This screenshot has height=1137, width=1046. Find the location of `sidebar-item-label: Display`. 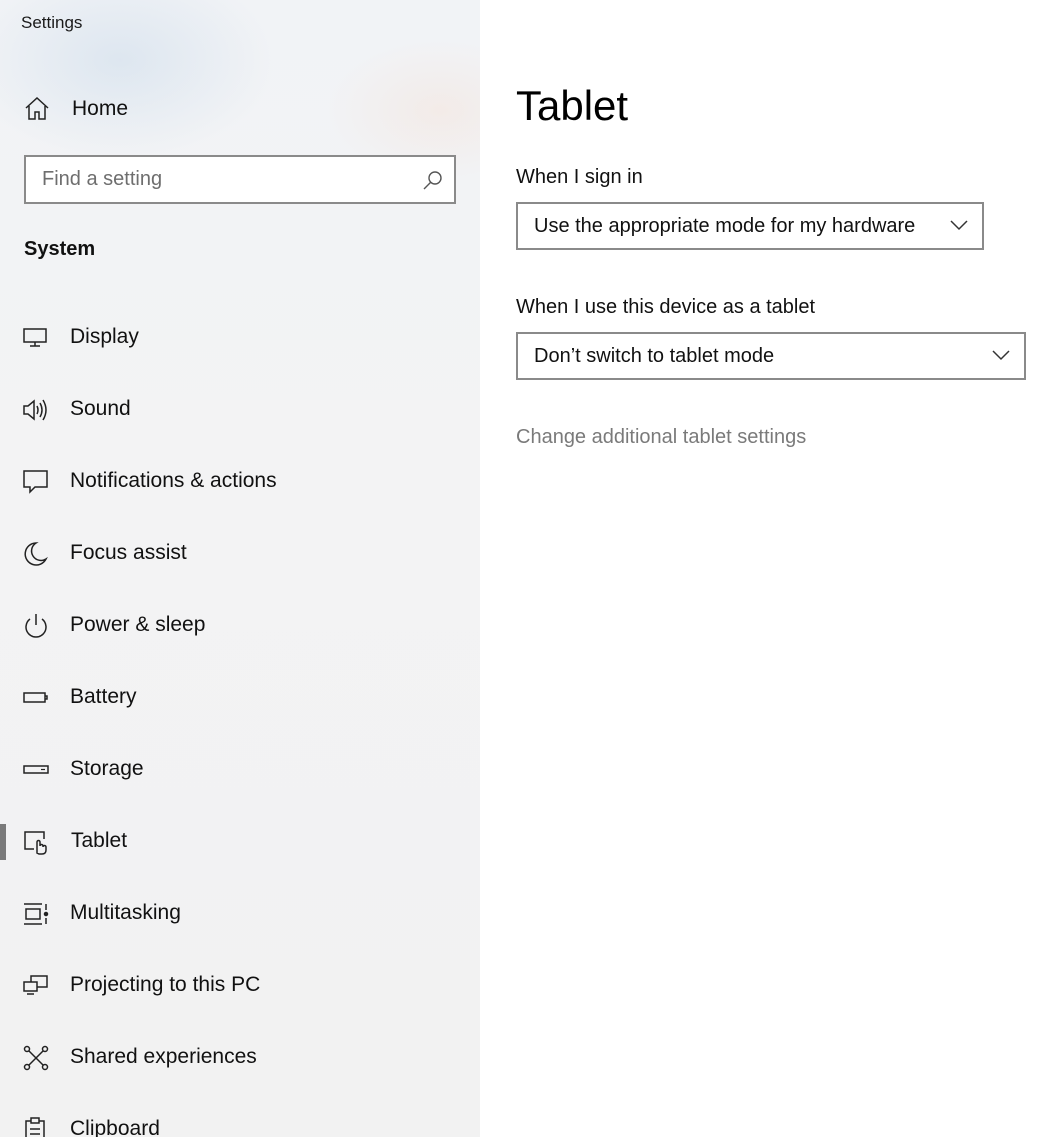

sidebar-item-label: Display is located at coordinates (104, 336).